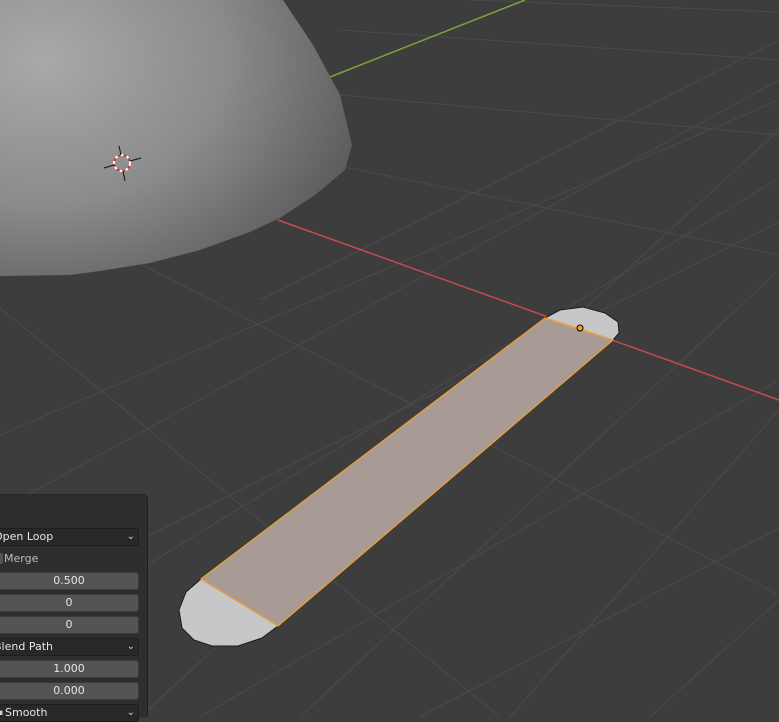 The width and height of the screenshot is (779, 722). Describe the element at coordinates (2, 713) in the screenshot. I see `smooth-curve-icon: ∎` at that location.